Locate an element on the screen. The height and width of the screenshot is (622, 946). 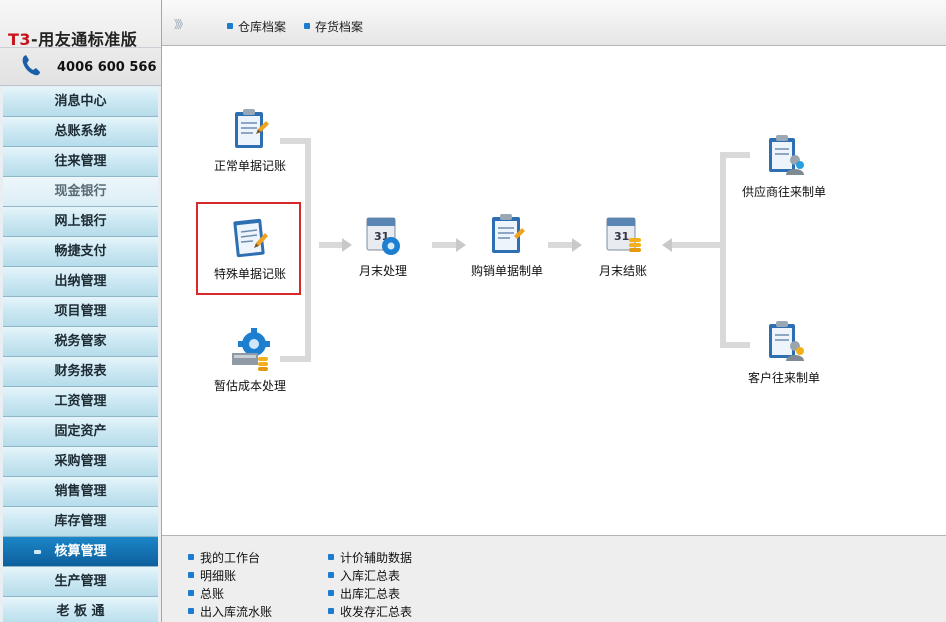
stock-flow-ledger-link: 出入库流水账 is located at coordinates (230, 611).